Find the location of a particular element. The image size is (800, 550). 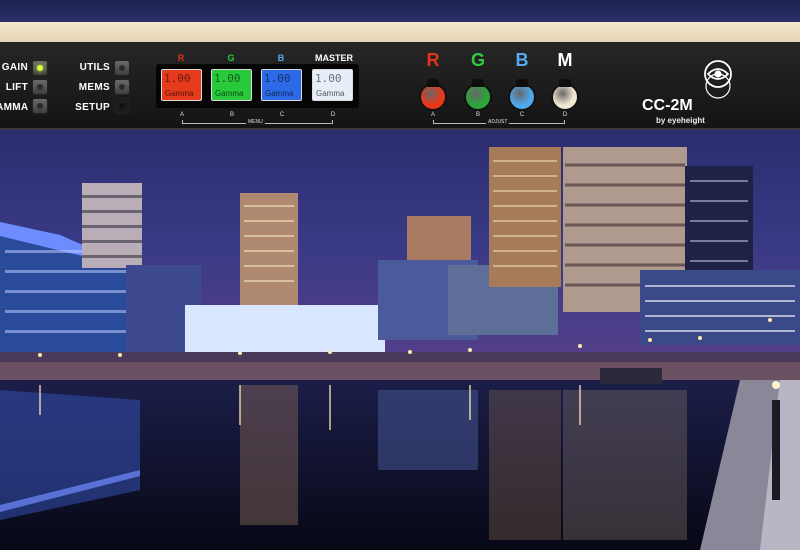

panel-top-edge is located at coordinates (400, 32).